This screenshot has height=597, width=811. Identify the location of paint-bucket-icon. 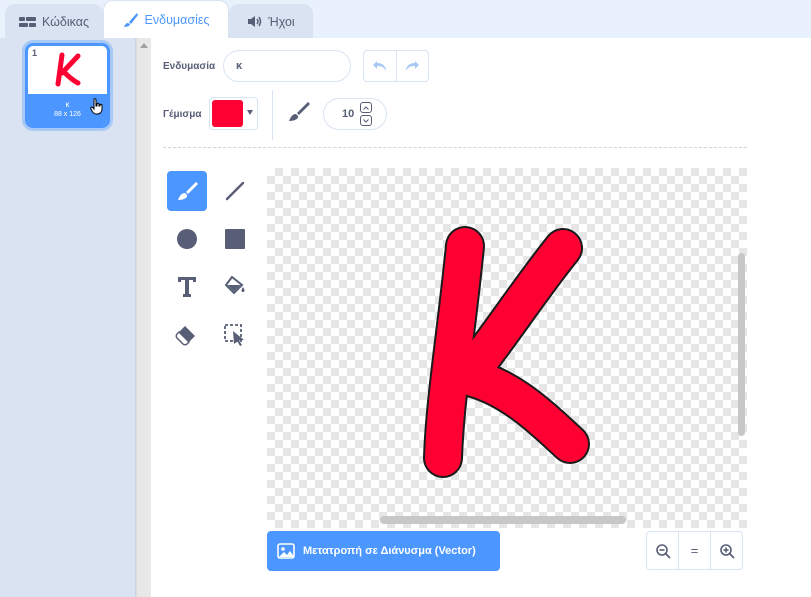
(234, 285).